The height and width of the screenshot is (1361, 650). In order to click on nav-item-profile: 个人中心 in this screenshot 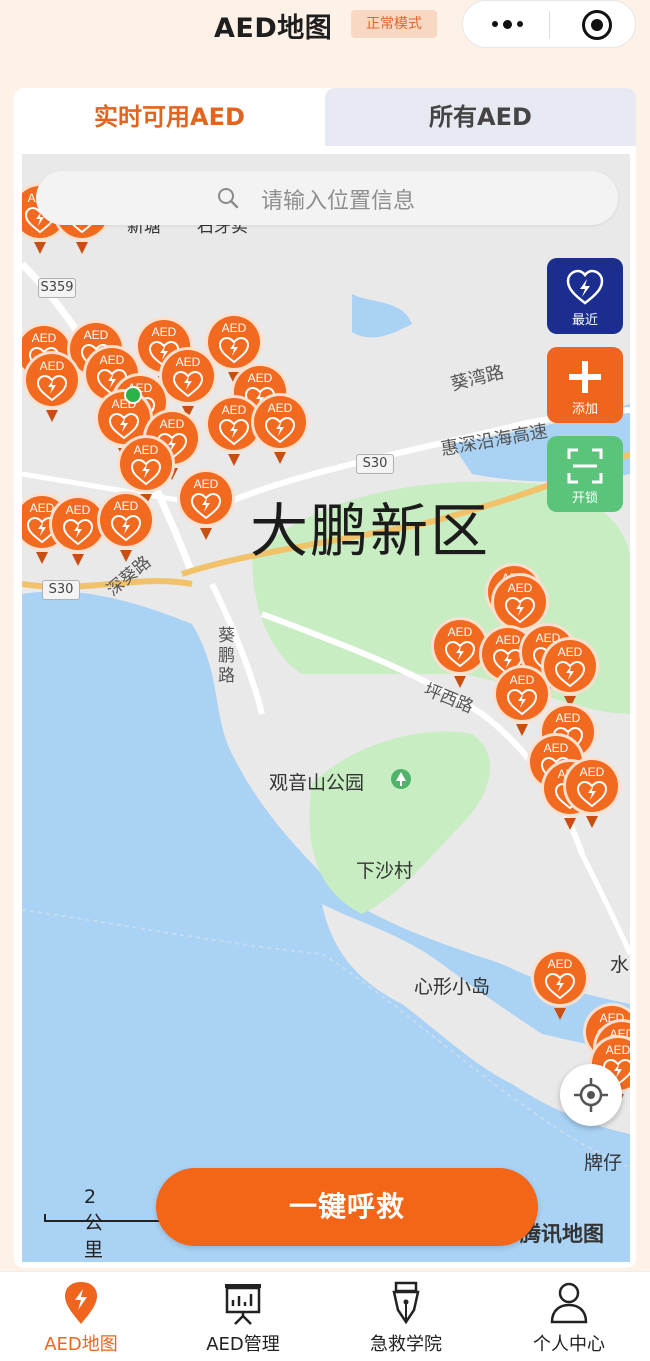, I will do `click(569, 1316)`.